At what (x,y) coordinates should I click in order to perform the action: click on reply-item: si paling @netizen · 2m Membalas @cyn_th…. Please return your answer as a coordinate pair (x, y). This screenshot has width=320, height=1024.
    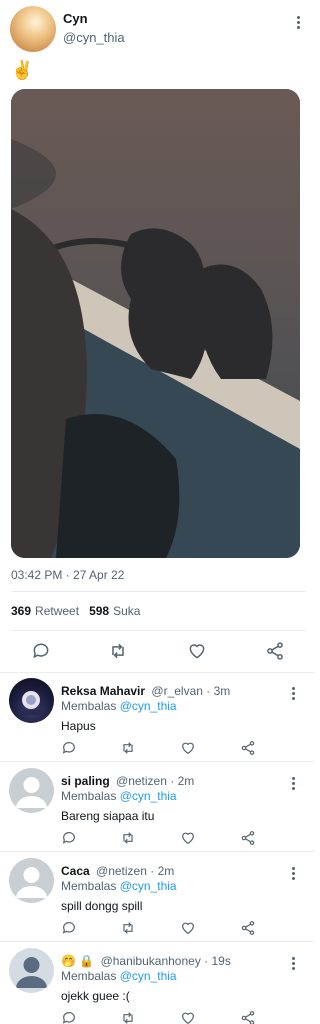
    Looking at the image, I should click on (157, 809).